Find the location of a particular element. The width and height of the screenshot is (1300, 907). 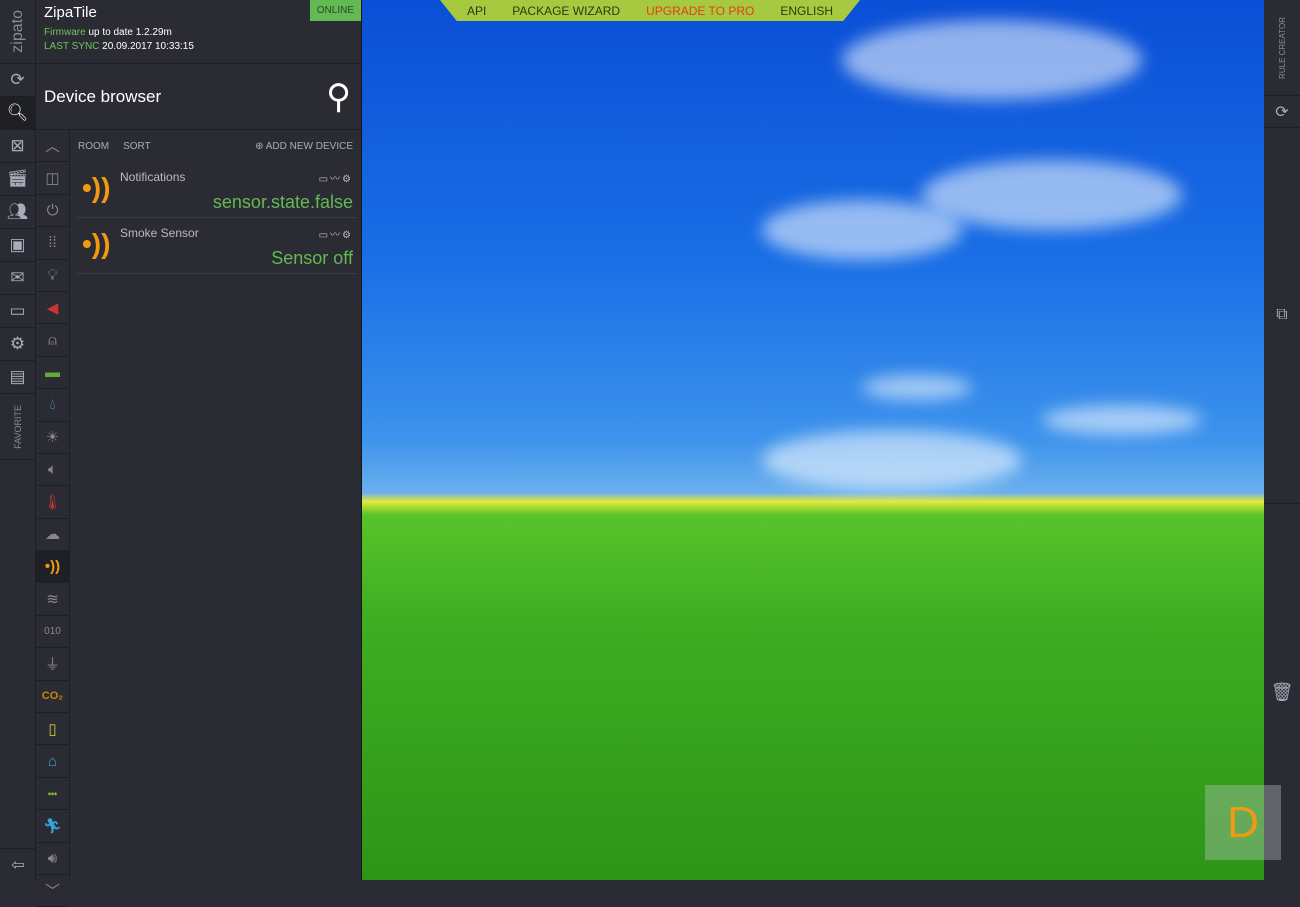

page-title: Device browser is located at coordinates (103, 96).